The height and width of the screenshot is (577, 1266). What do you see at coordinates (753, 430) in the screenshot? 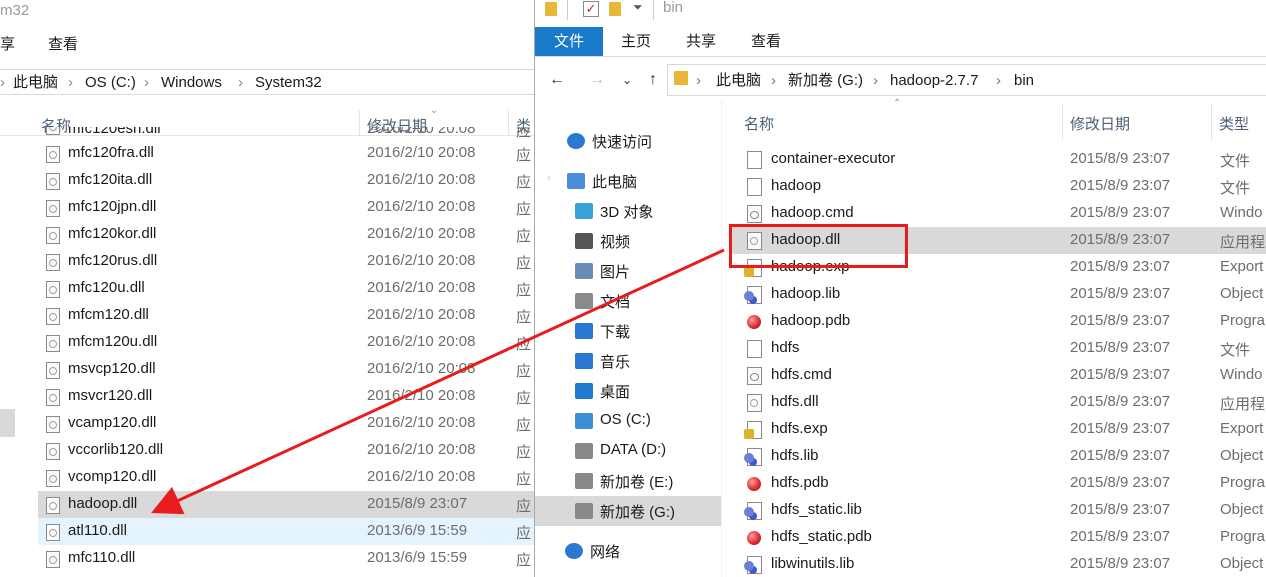
I see `exp-file-icon` at bounding box center [753, 430].